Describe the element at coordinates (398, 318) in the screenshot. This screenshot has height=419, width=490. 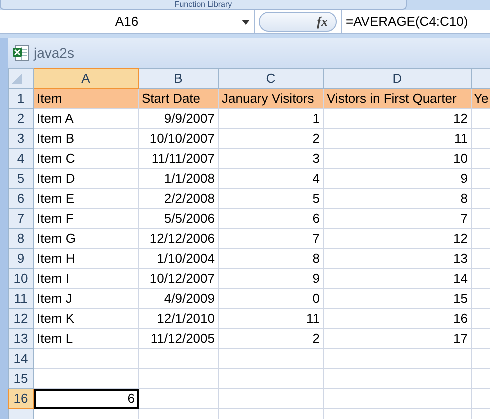
I see `table-cell: 16` at that location.